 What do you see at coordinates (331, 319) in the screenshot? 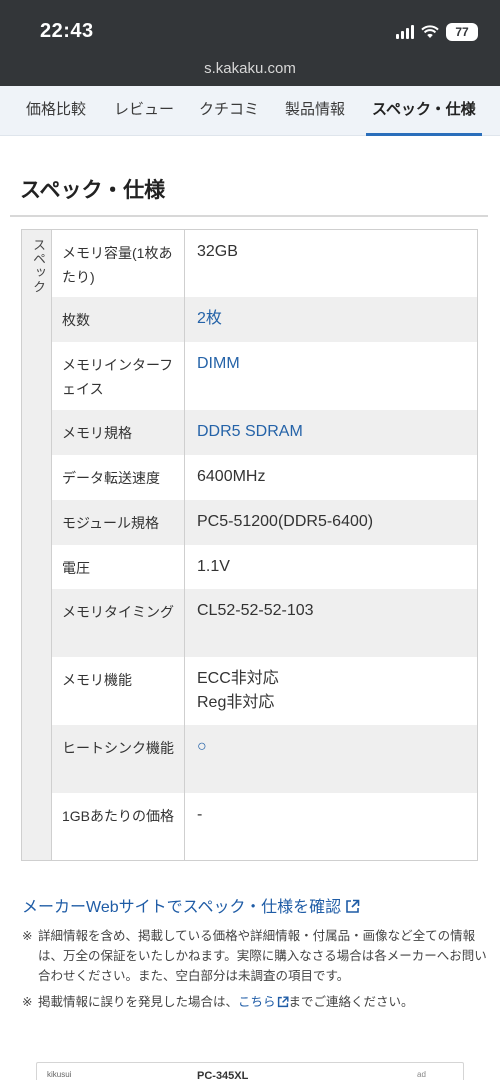
I see `spec-value-link: 2枚` at bounding box center [331, 319].